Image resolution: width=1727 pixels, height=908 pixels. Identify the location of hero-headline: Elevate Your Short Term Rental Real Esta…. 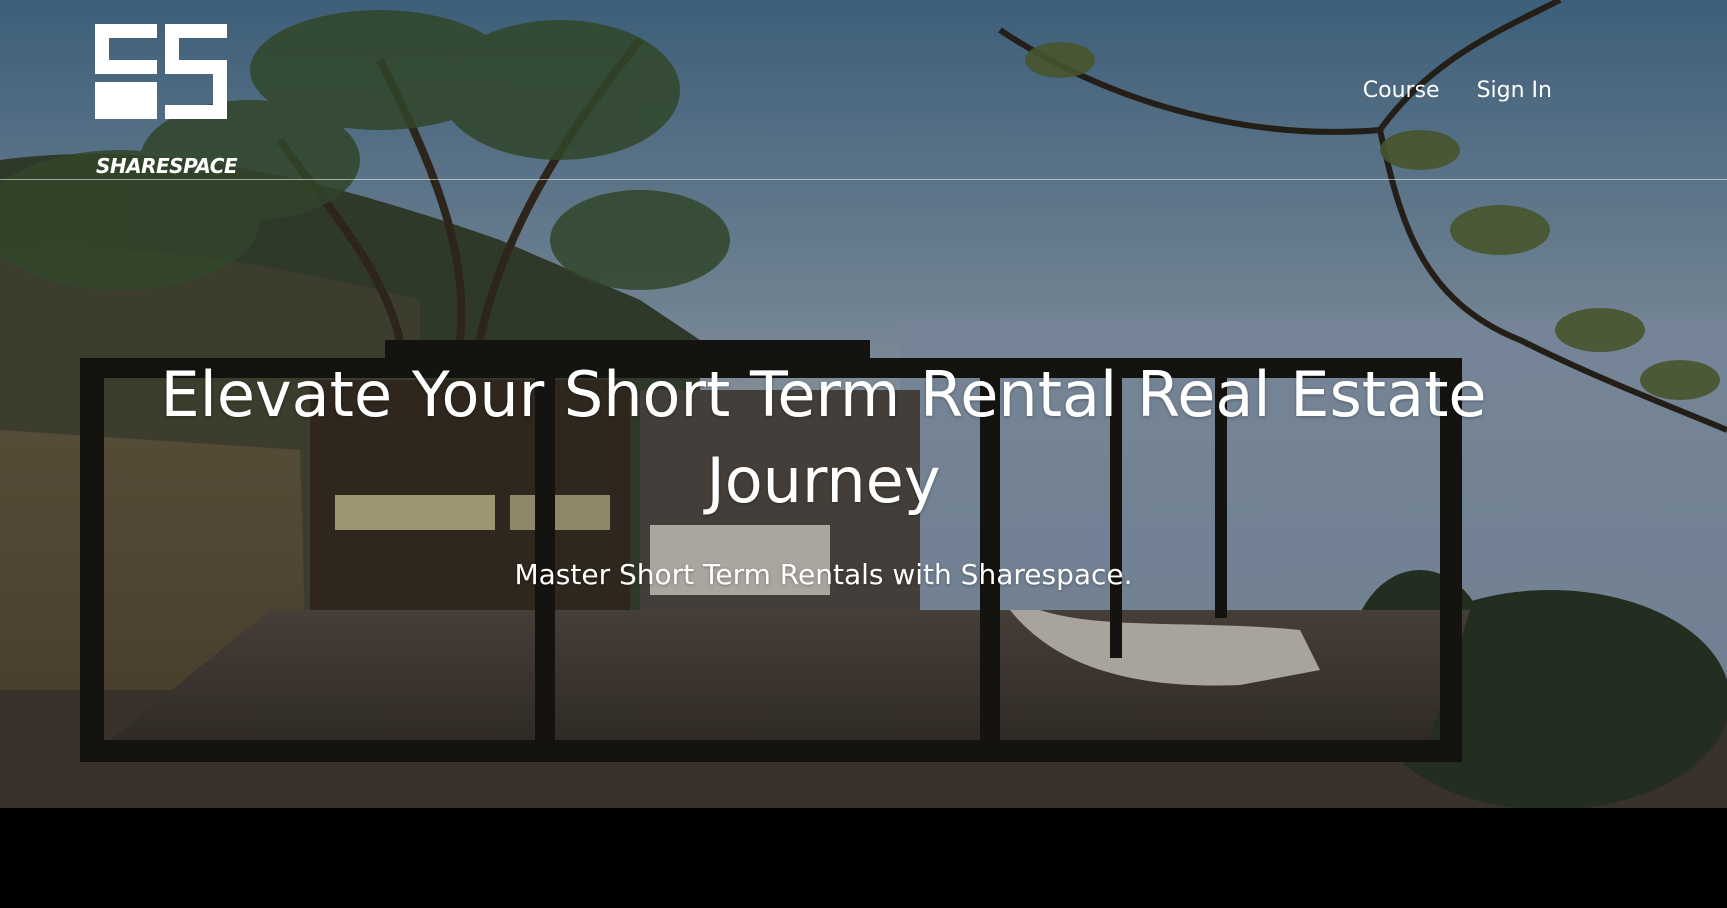
(823, 437).